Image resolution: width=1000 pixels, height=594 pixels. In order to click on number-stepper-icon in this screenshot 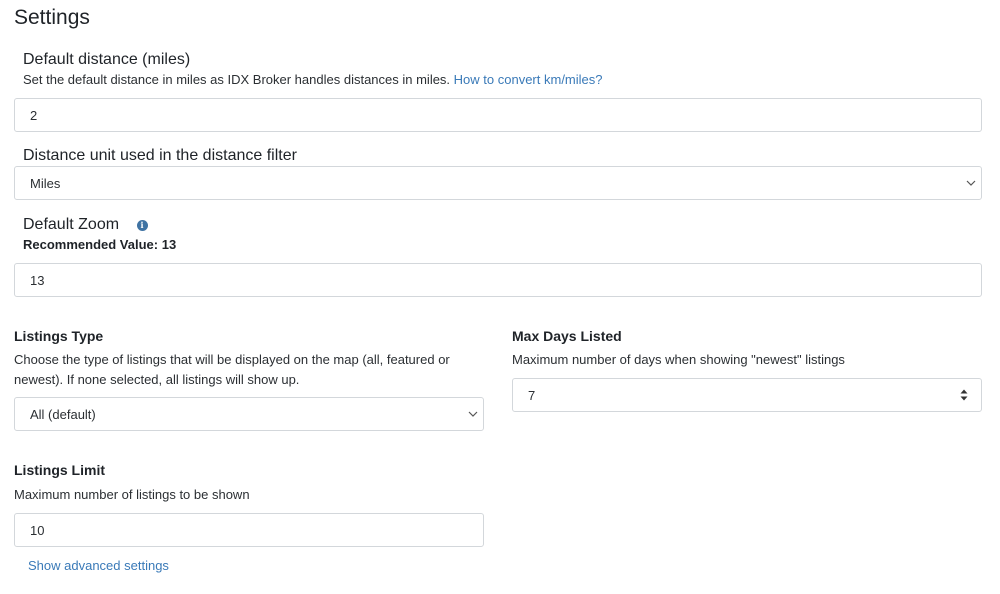, I will do `click(964, 395)`.